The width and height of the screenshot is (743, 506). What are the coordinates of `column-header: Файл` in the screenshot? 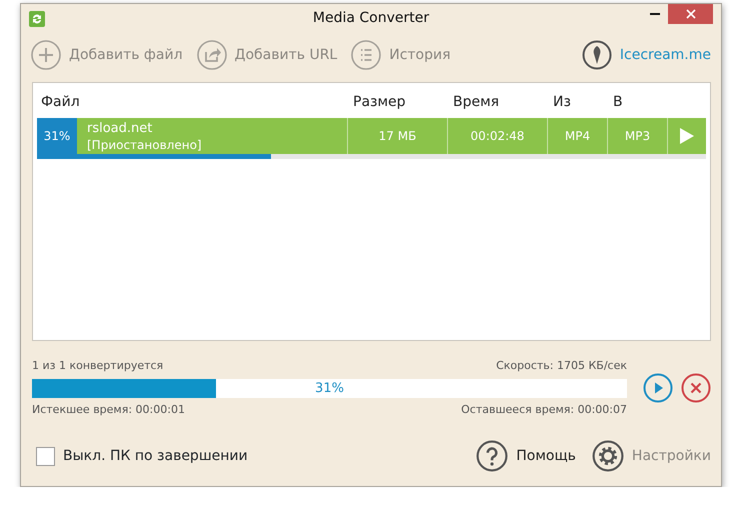 It's located at (195, 102).